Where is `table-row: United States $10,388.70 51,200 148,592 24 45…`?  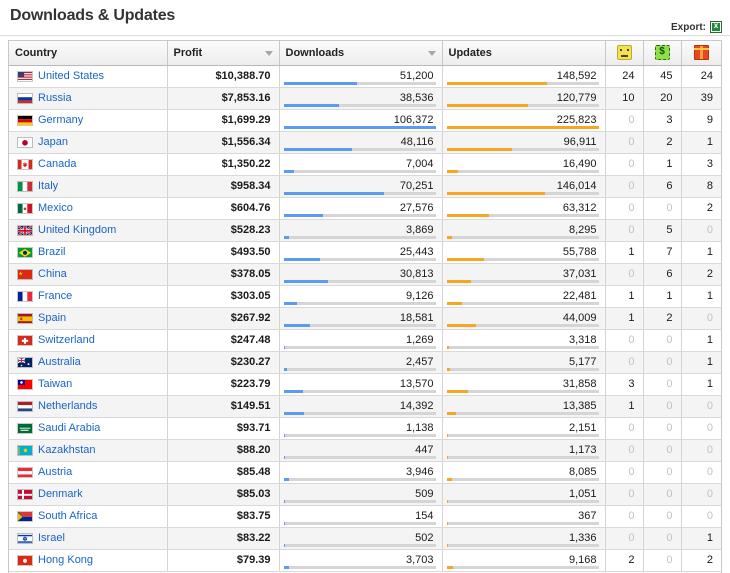
table-row: United States $10,388.70 51,200 148,592 24 45… is located at coordinates (365, 76).